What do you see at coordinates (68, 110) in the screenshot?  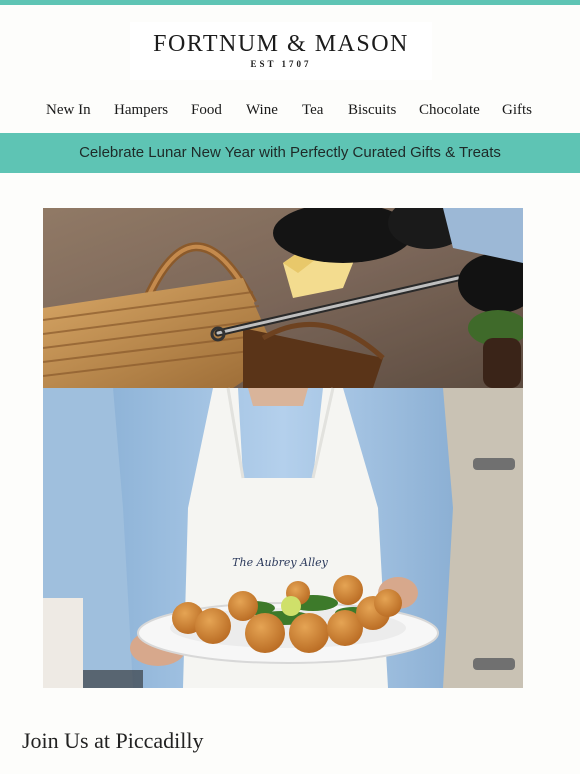 I see `nav-item-new-in: New In` at bounding box center [68, 110].